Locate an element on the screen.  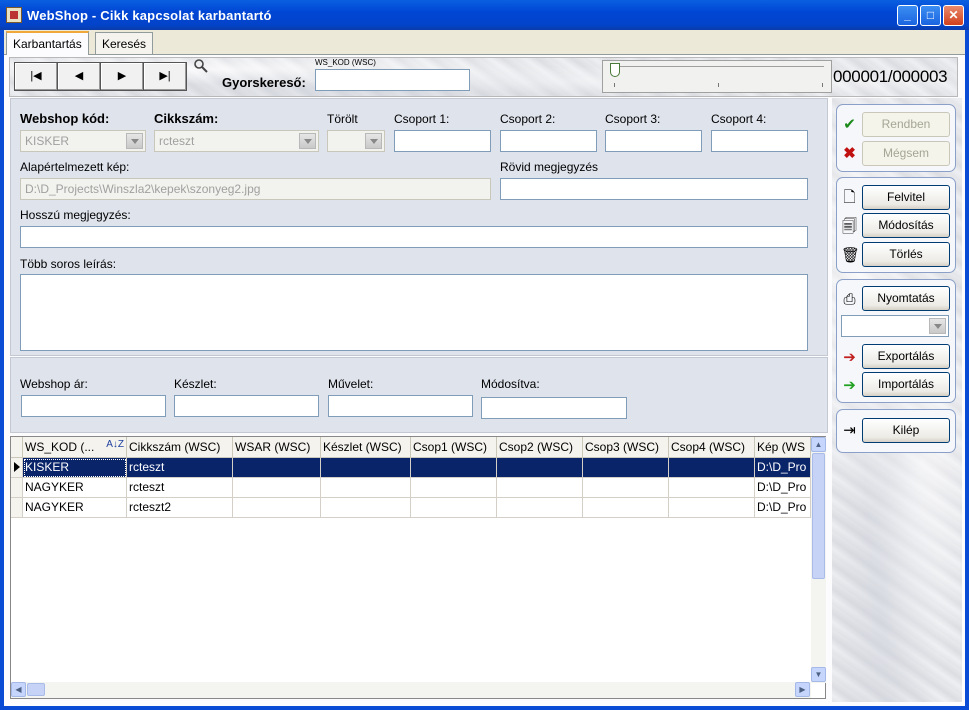
print-option-select is located at coordinates (895, 326).